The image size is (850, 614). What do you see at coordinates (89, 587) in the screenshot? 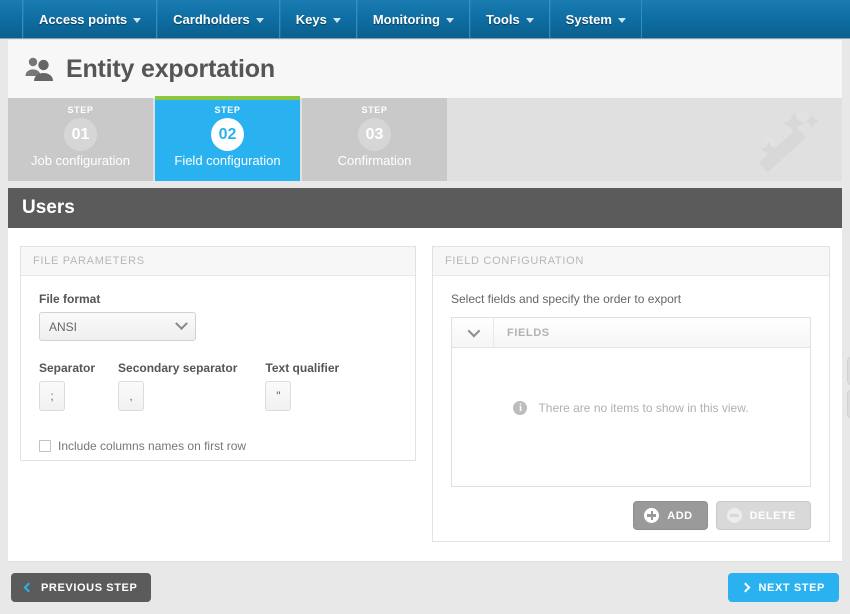
I see `previous-step-label: PREVIOUS STEP` at bounding box center [89, 587].